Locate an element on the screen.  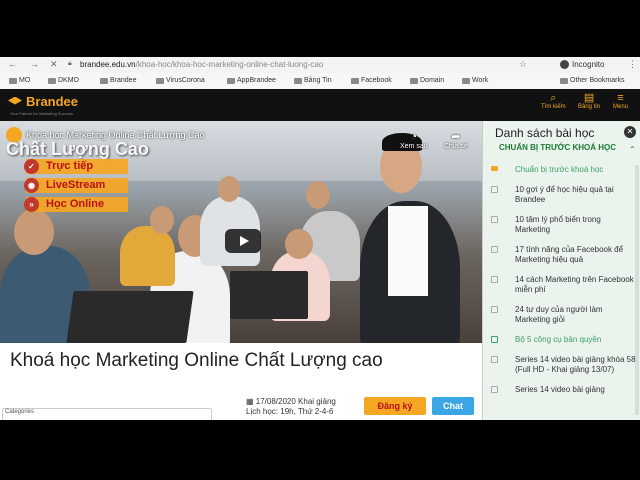
sidebar-title: Danh sách bài học is located at coordinates (545, 133).